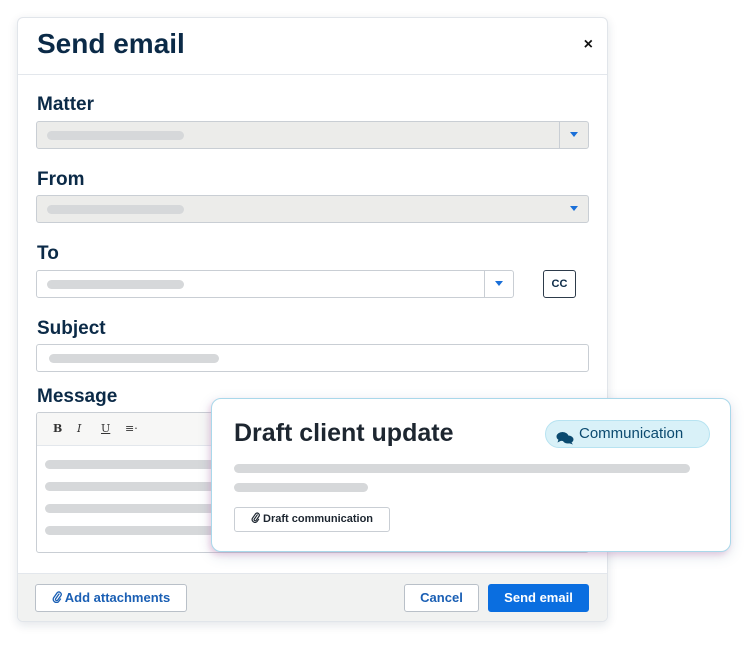 The height and width of the screenshot is (645, 750). Describe the element at coordinates (115, 209) in the screenshot. I see `from-placeholder-skeleton` at that location.